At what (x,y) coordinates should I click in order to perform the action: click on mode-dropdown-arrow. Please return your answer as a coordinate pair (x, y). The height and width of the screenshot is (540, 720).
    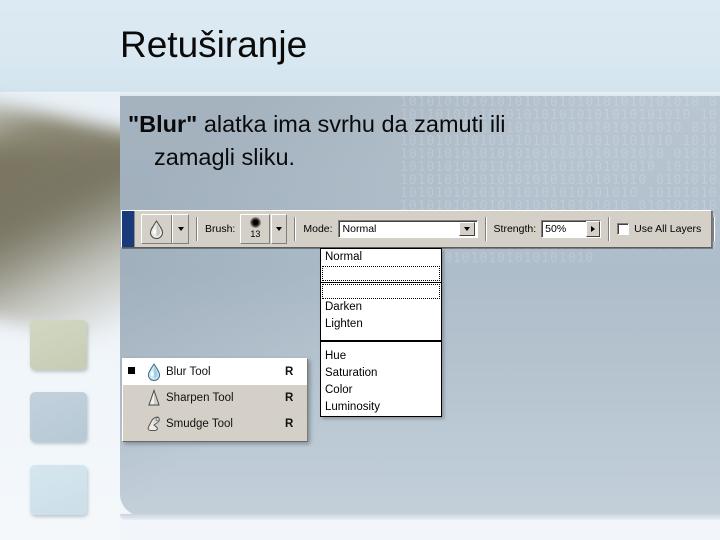
    Looking at the image, I should click on (466, 229).